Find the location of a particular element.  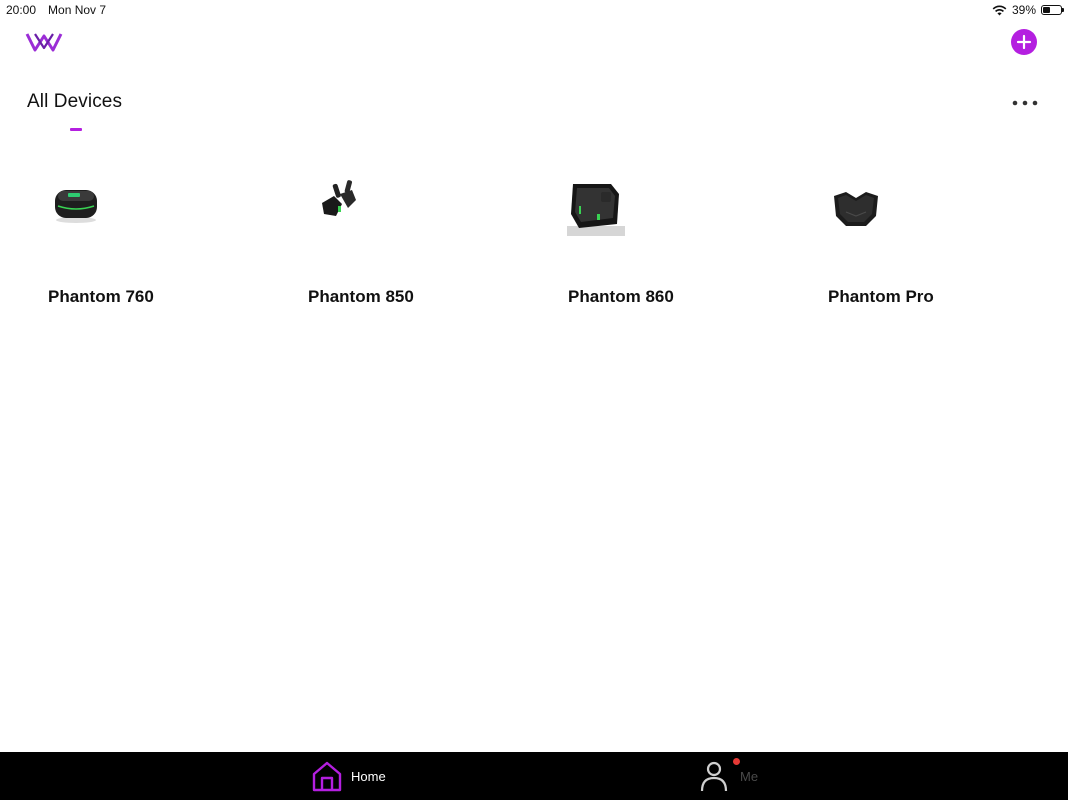

battery-percent: 39% is located at coordinates (1023, 10).